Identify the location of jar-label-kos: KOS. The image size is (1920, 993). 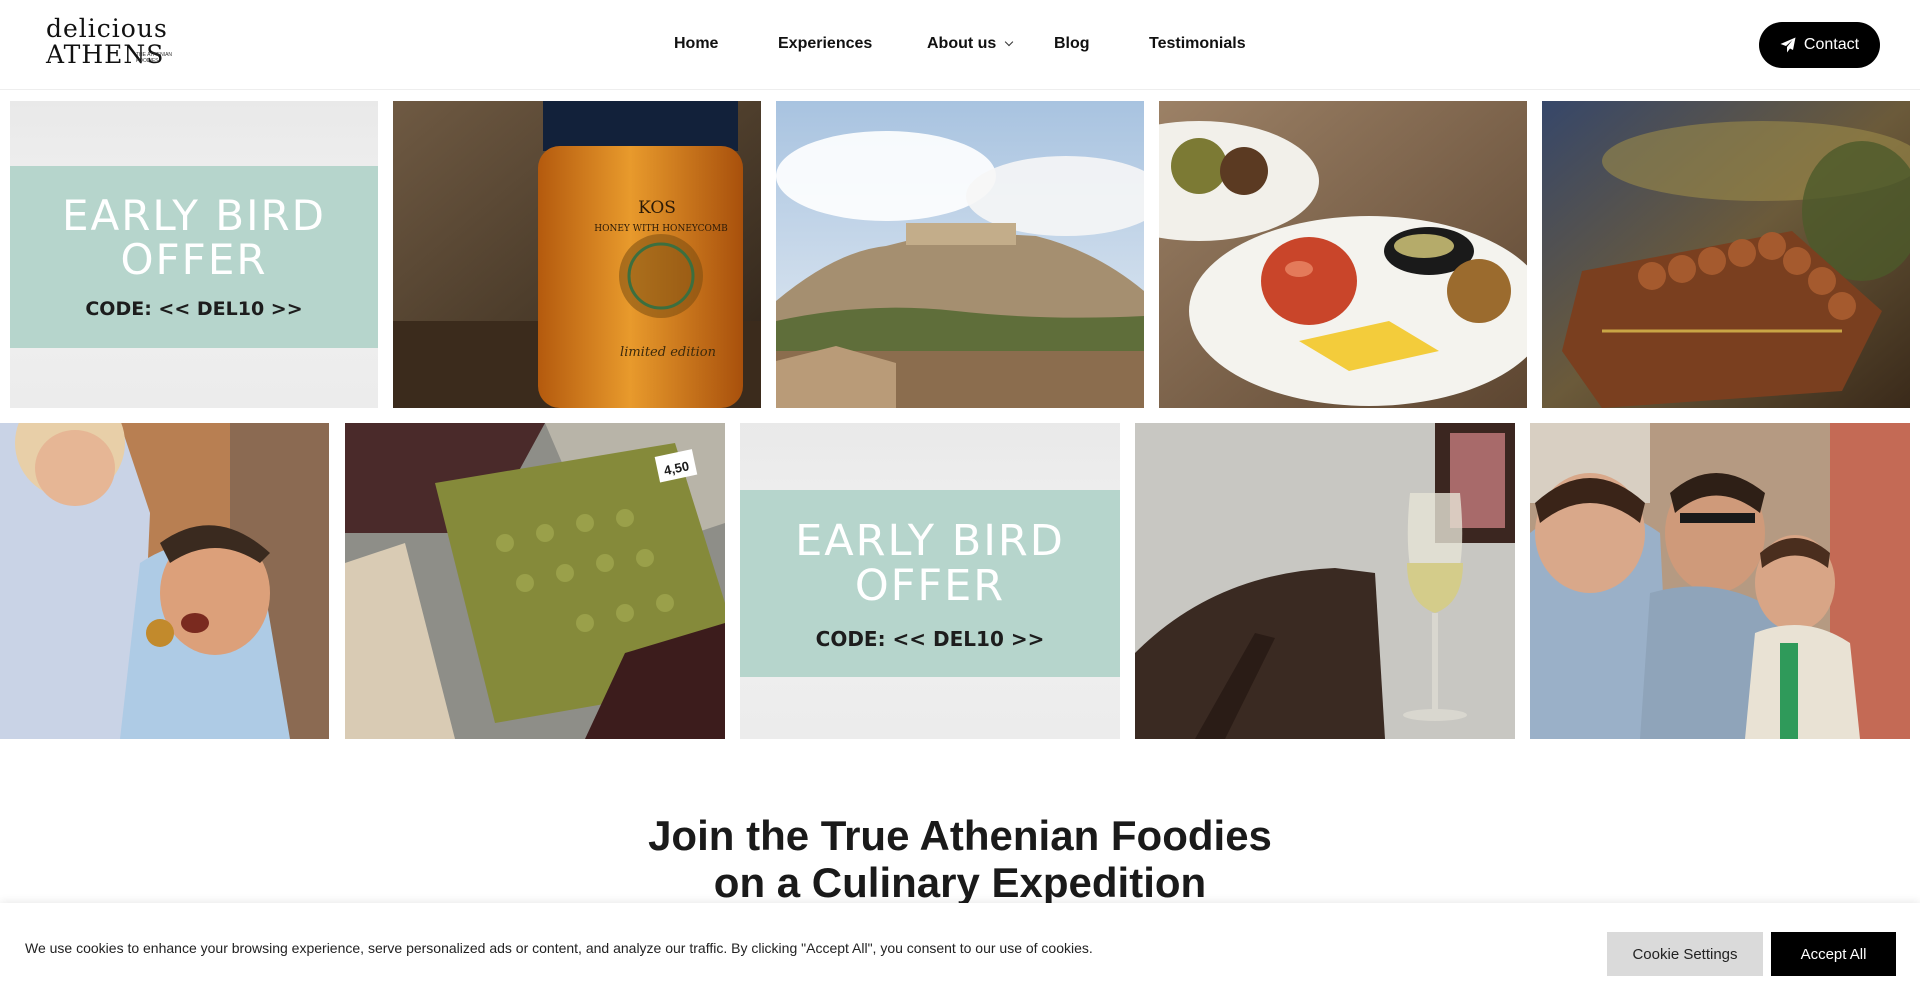
(657, 208).